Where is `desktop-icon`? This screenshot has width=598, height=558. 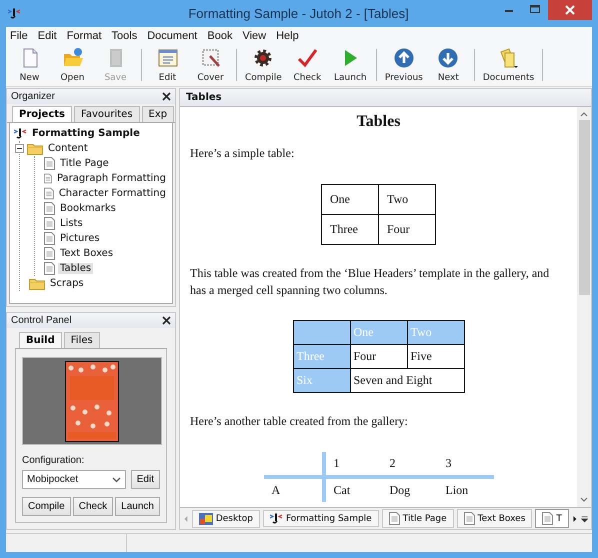
desktop-icon is located at coordinates (205, 518).